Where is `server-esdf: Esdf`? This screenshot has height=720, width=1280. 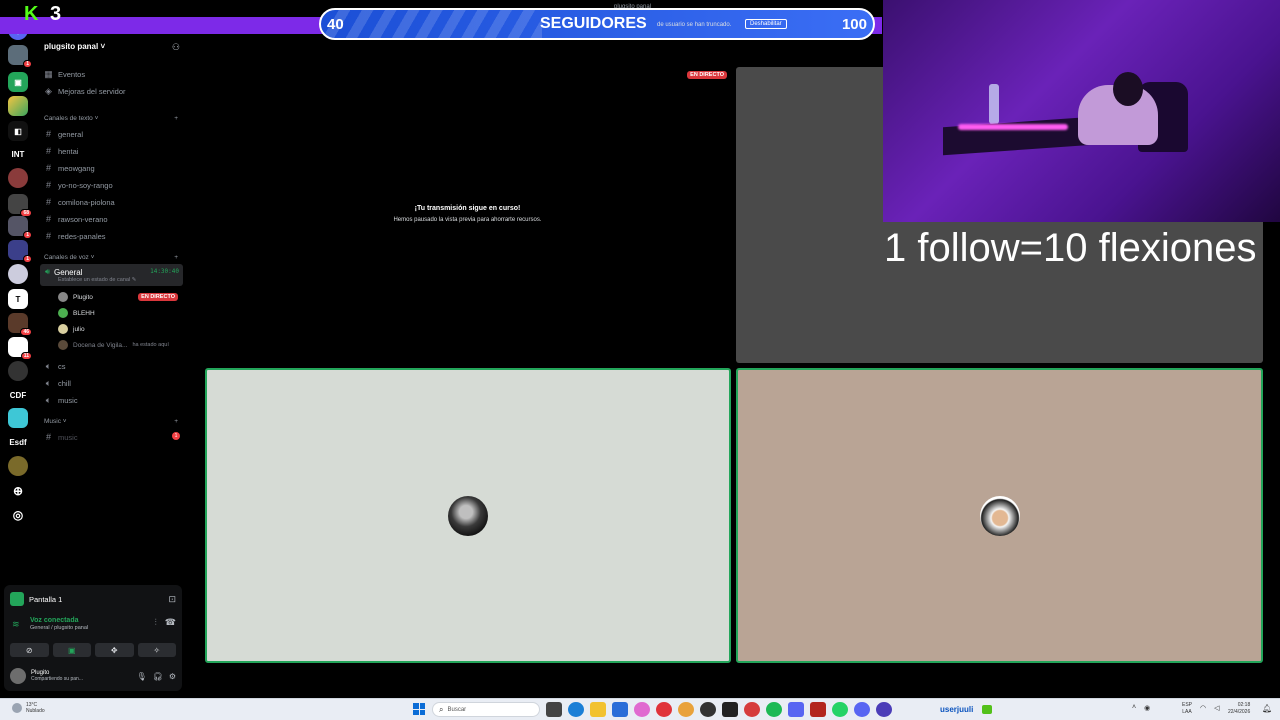
server-esdf: Esdf is located at coordinates (18, 442).